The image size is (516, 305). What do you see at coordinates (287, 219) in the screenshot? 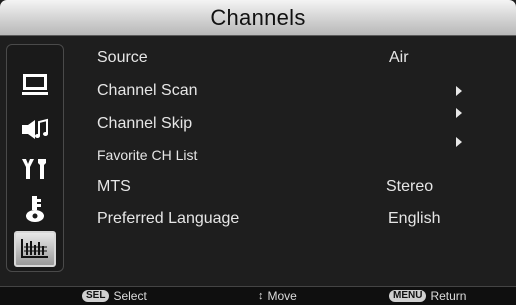
I see `menu-item-preferred-language: Preferred Language English` at bounding box center [287, 219].